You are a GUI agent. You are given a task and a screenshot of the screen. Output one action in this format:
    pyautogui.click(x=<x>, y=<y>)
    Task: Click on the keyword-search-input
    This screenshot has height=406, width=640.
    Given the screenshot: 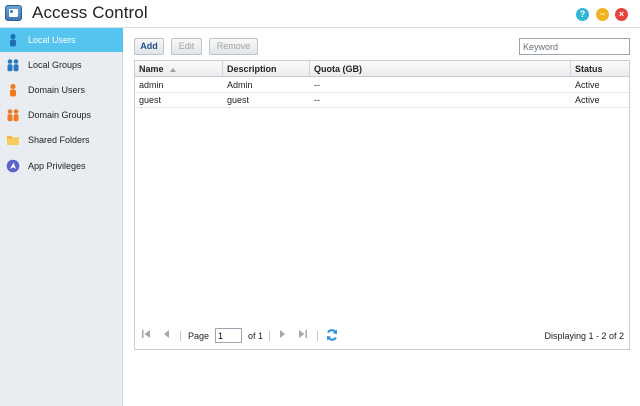 What is the action you would take?
    pyautogui.click(x=574, y=46)
    